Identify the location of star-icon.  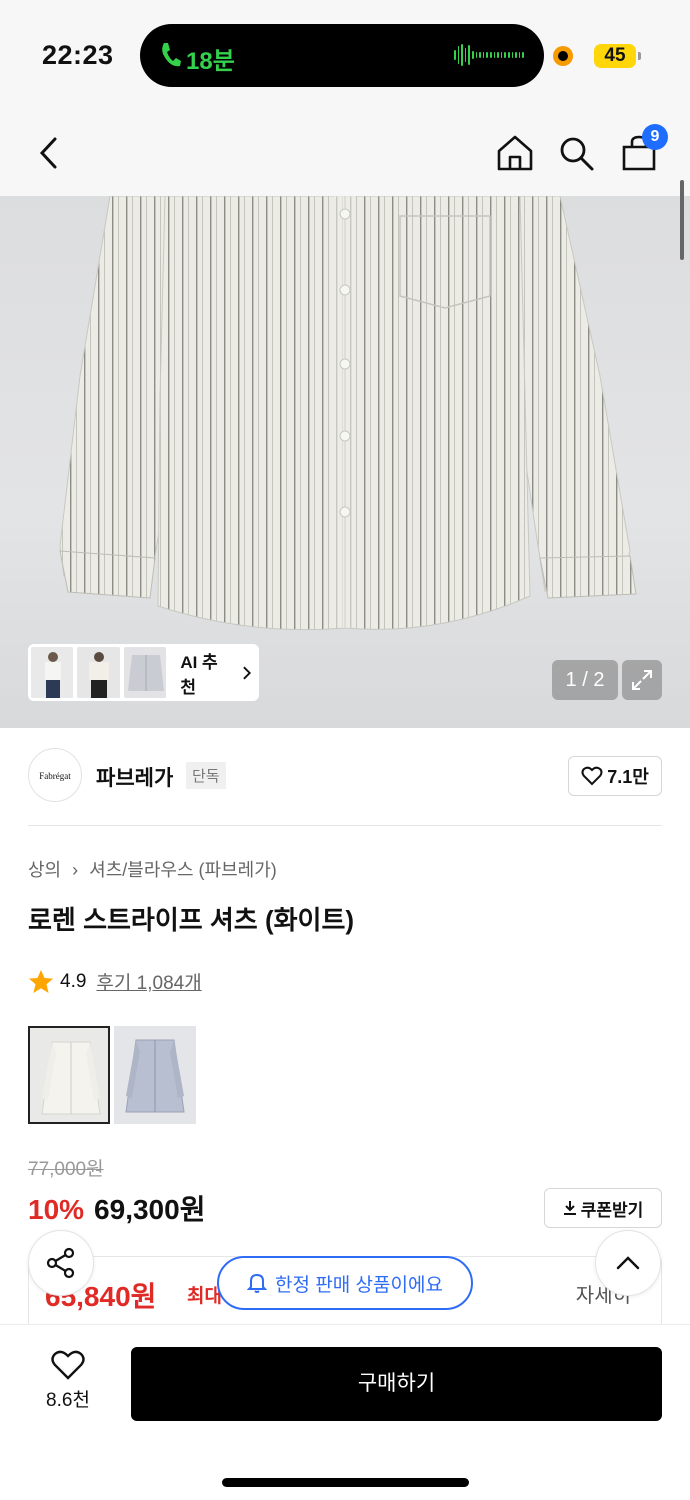
(41, 981).